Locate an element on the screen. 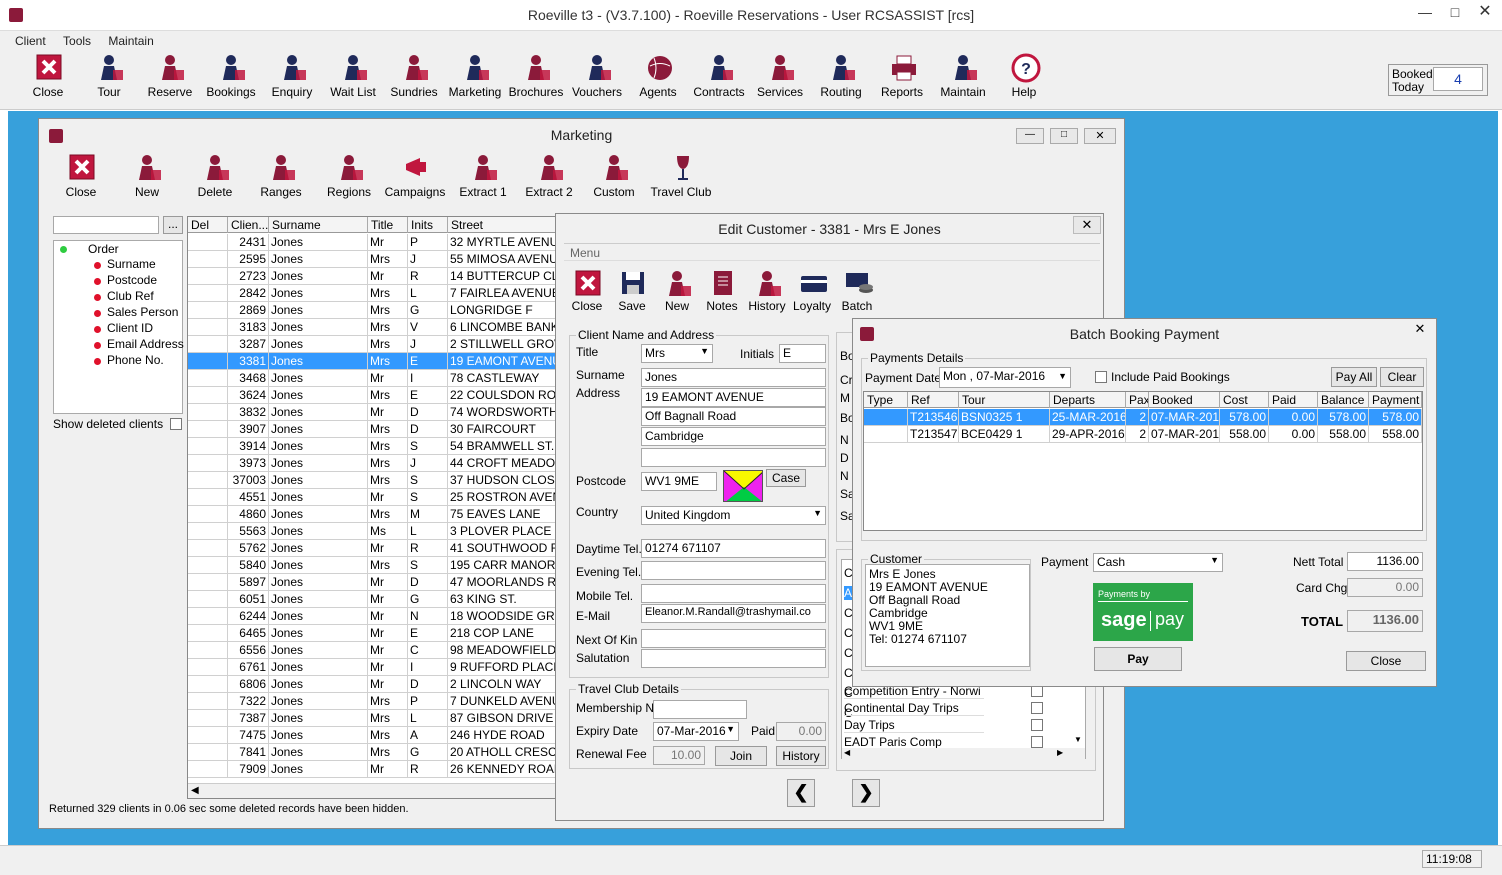 The image size is (1502, 875). menu-maintain: Maintain is located at coordinates (130, 41).